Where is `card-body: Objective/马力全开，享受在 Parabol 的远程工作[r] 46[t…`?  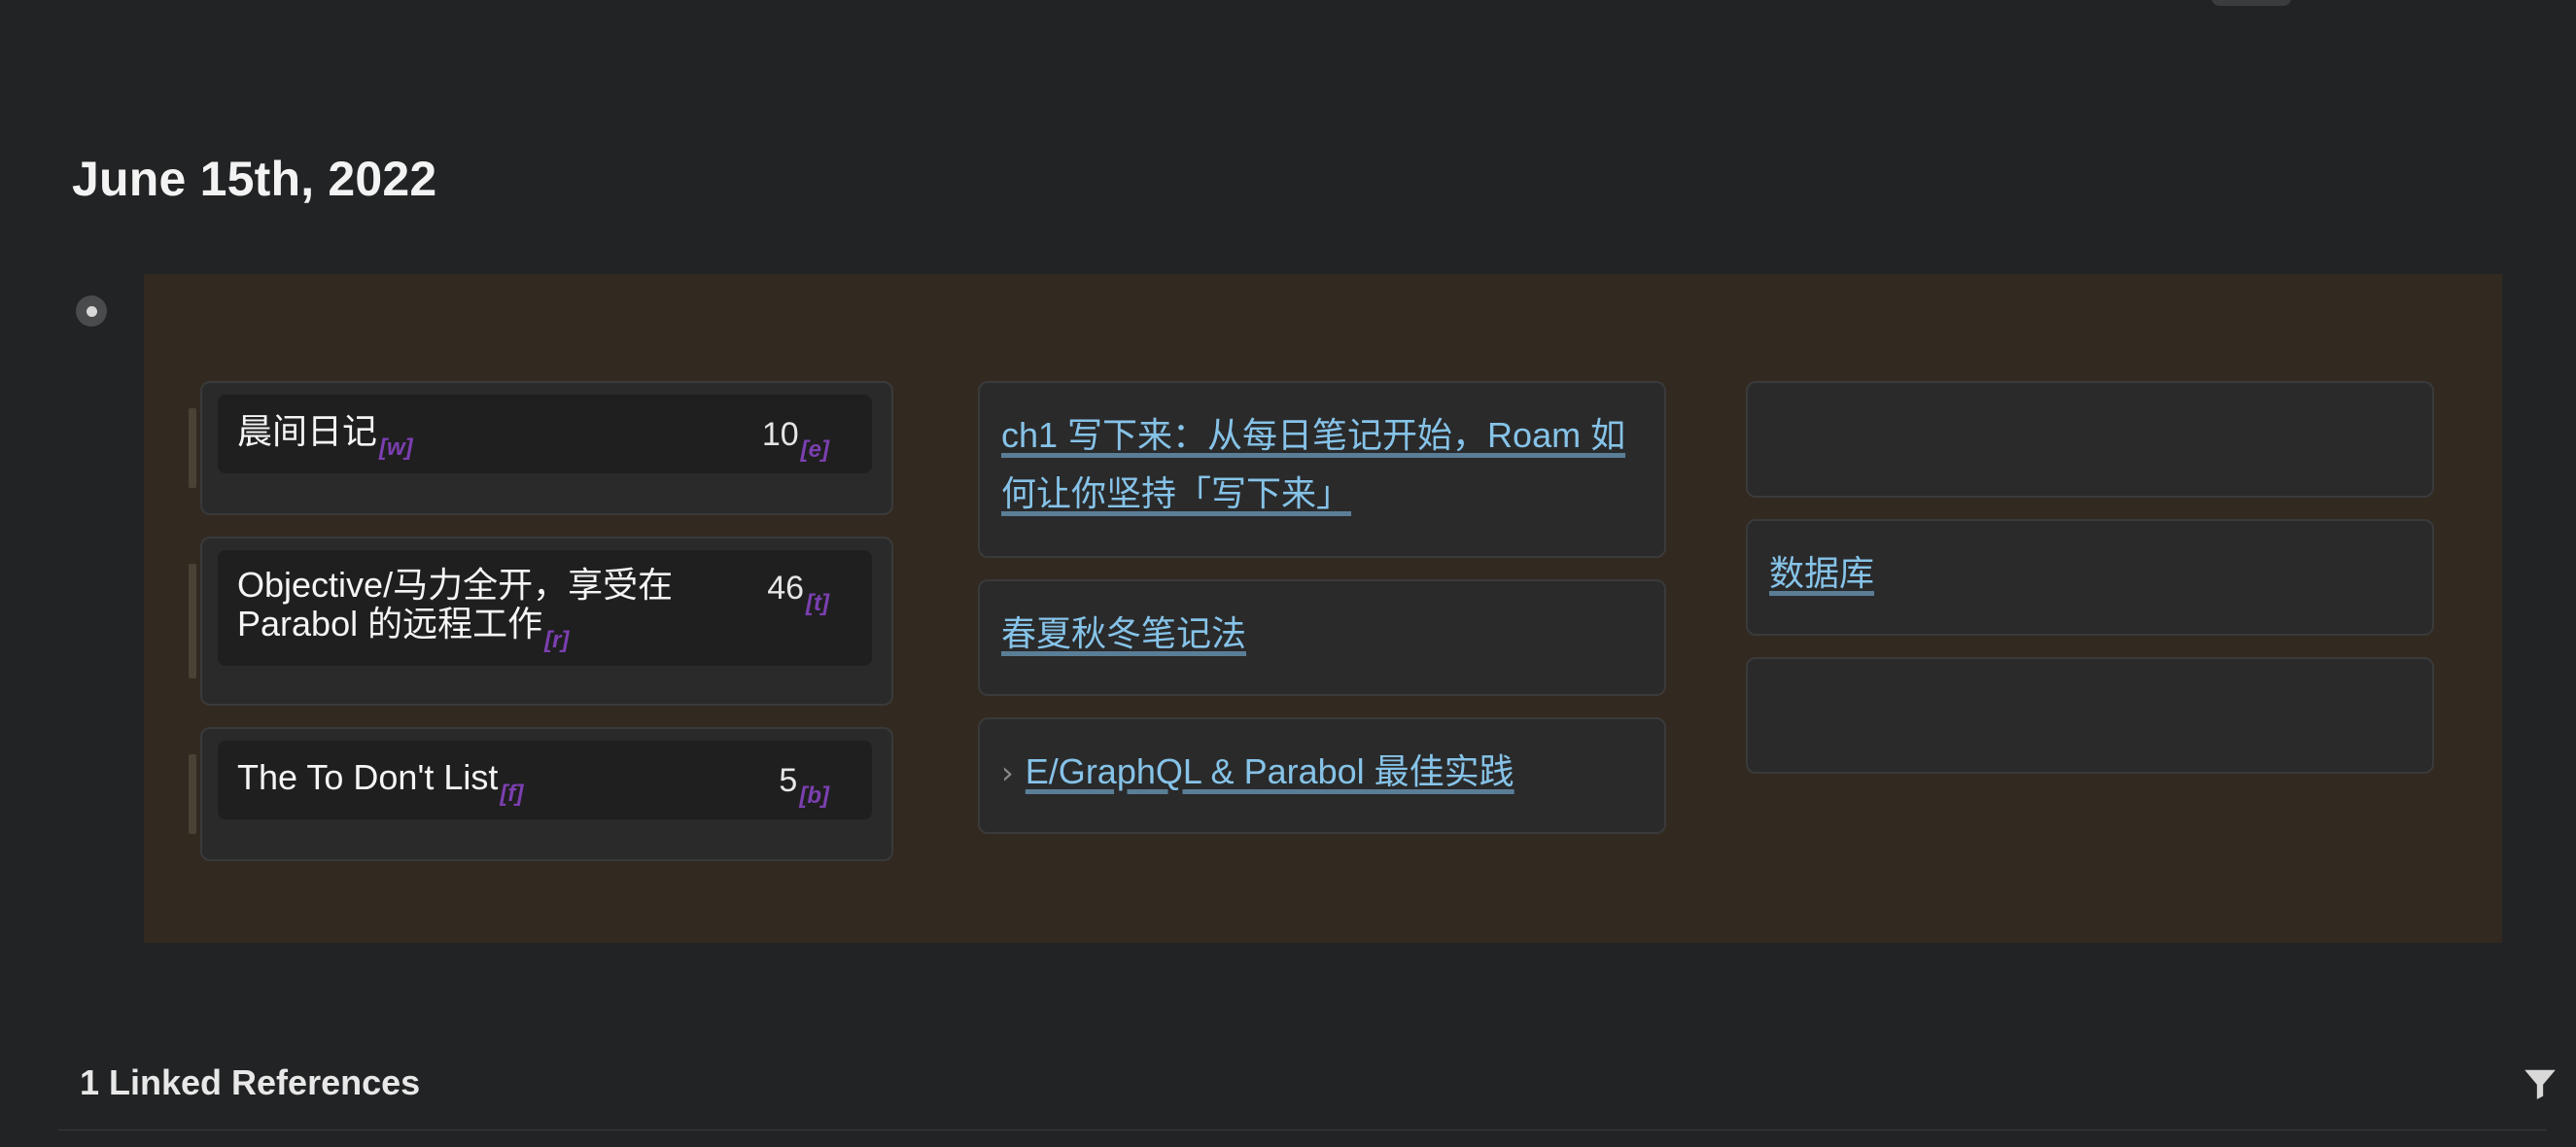 card-body: Objective/马力全开，享受在 Parabol 的远程工作[r] 46[t… is located at coordinates (545, 608).